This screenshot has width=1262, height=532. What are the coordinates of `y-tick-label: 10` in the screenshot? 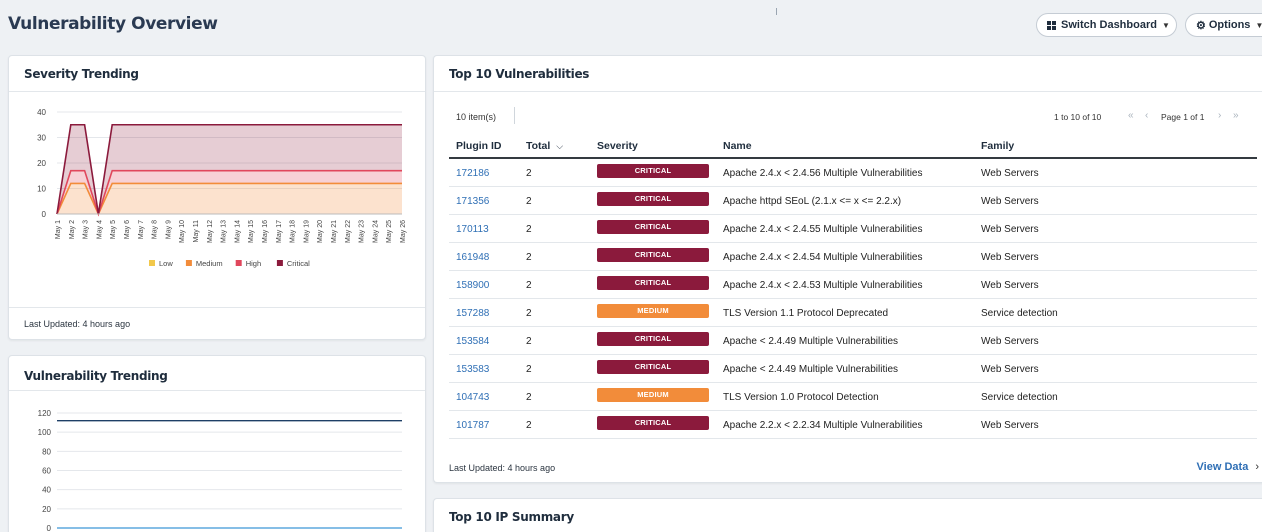 It's located at (41, 189).